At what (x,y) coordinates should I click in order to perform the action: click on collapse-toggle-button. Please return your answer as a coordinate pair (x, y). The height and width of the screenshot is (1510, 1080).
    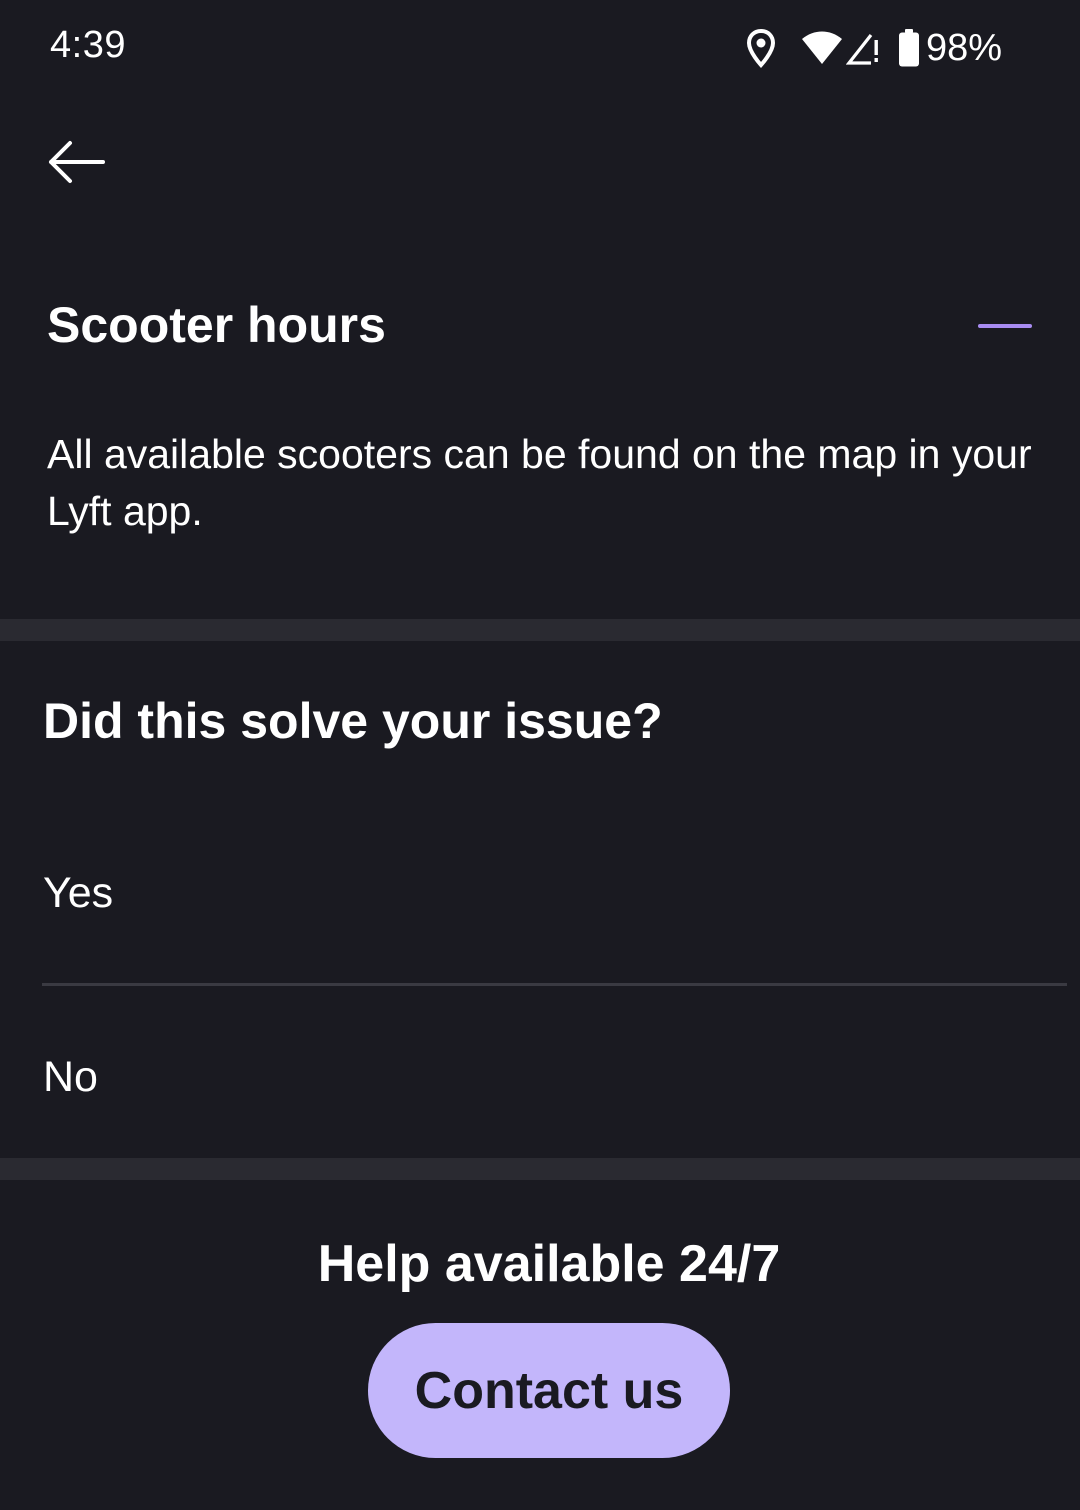
    Looking at the image, I should click on (1005, 326).